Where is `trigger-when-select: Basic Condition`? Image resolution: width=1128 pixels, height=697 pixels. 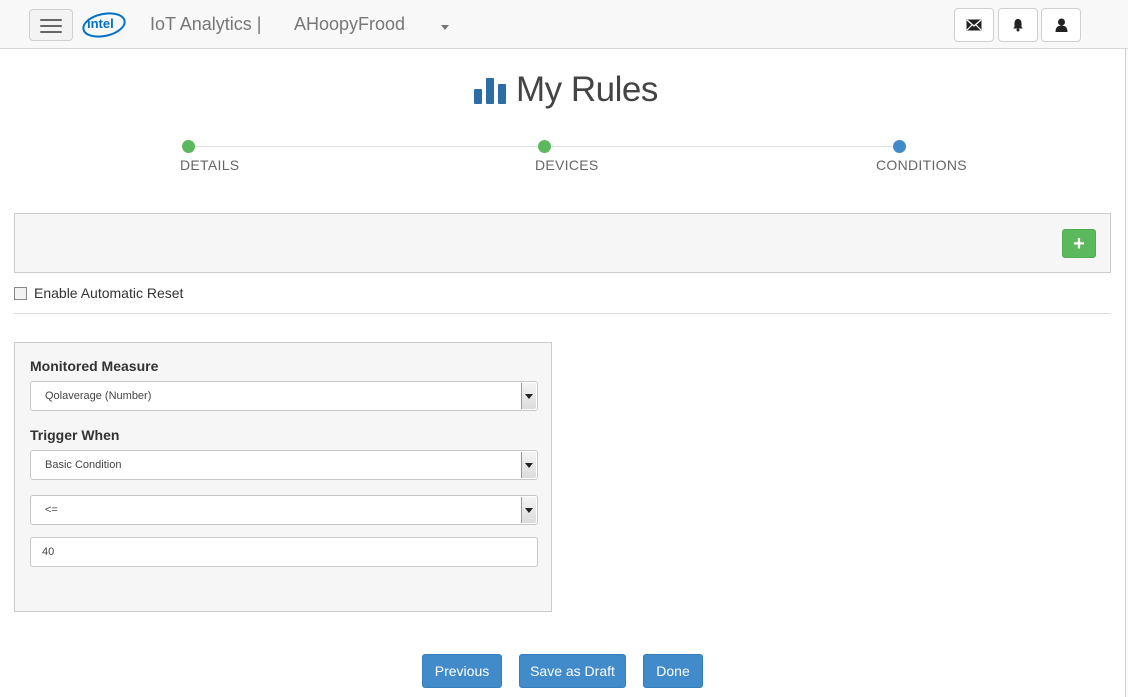 trigger-when-select: Basic Condition is located at coordinates (284, 465).